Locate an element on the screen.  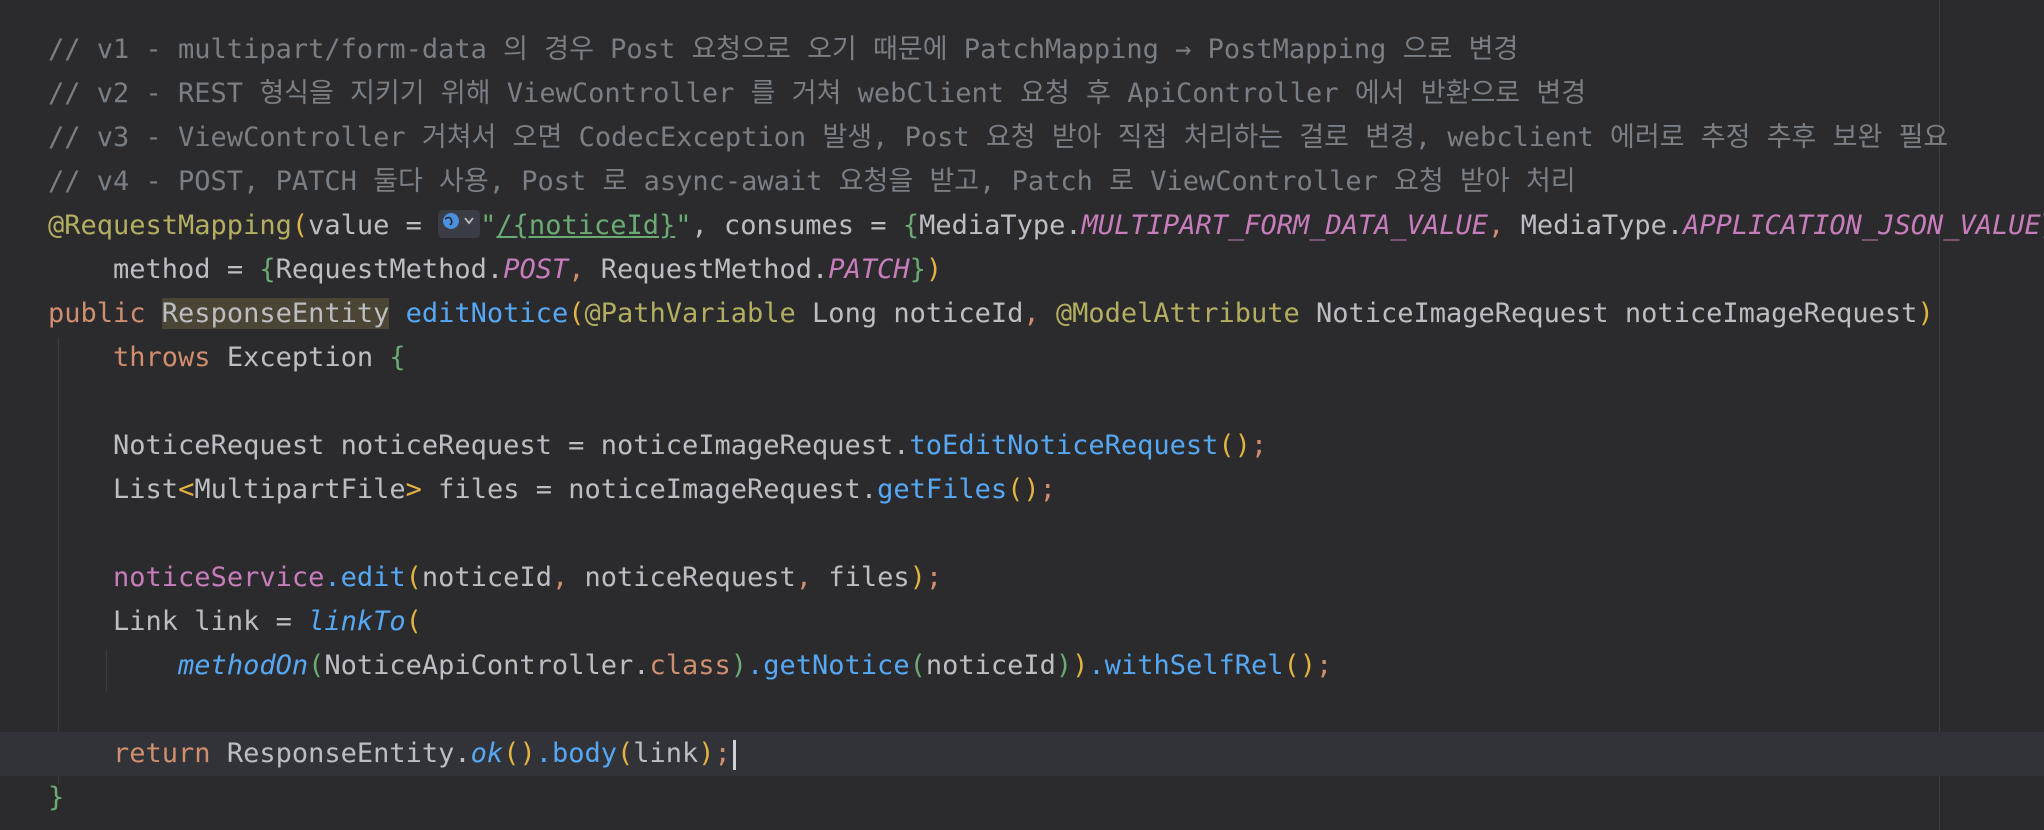
annotation: @RequestMapping is located at coordinates (170, 225).